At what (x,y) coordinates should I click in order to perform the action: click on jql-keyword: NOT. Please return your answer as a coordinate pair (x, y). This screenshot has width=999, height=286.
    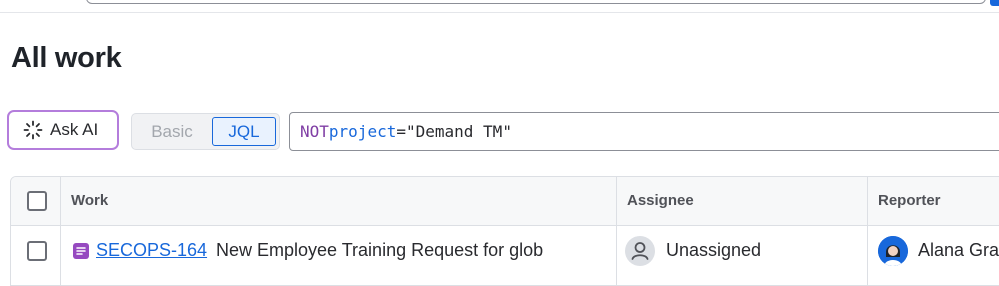
    Looking at the image, I should click on (314, 131).